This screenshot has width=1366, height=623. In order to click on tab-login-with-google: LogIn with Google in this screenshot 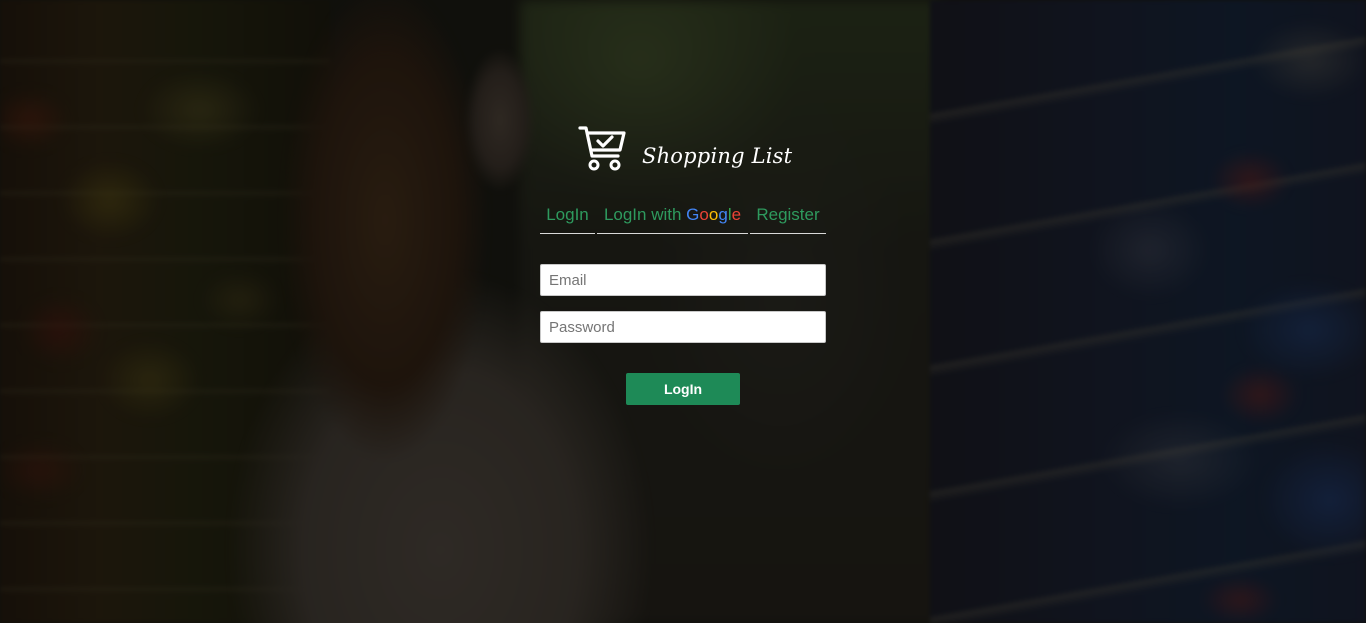, I will do `click(672, 218)`.